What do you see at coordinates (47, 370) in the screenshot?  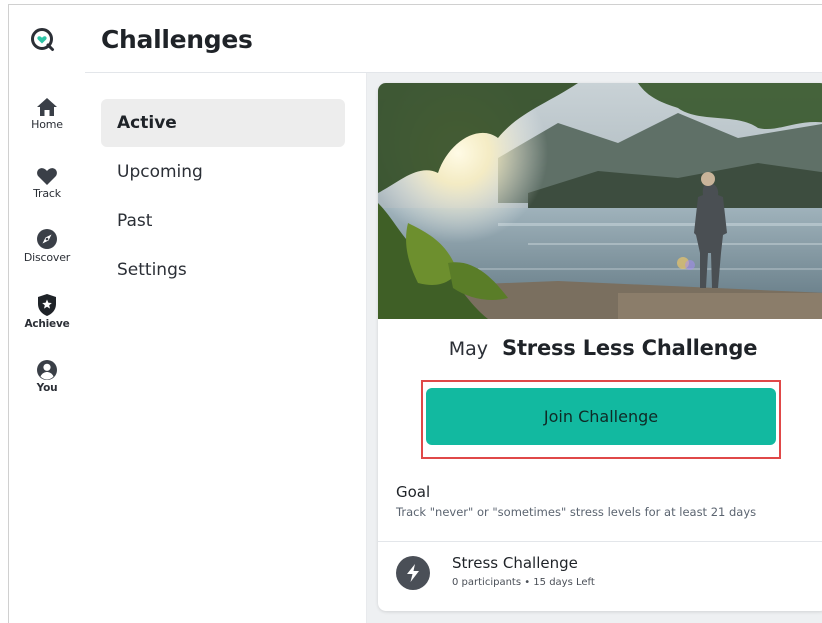 I see `user-icon` at bounding box center [47, 370].